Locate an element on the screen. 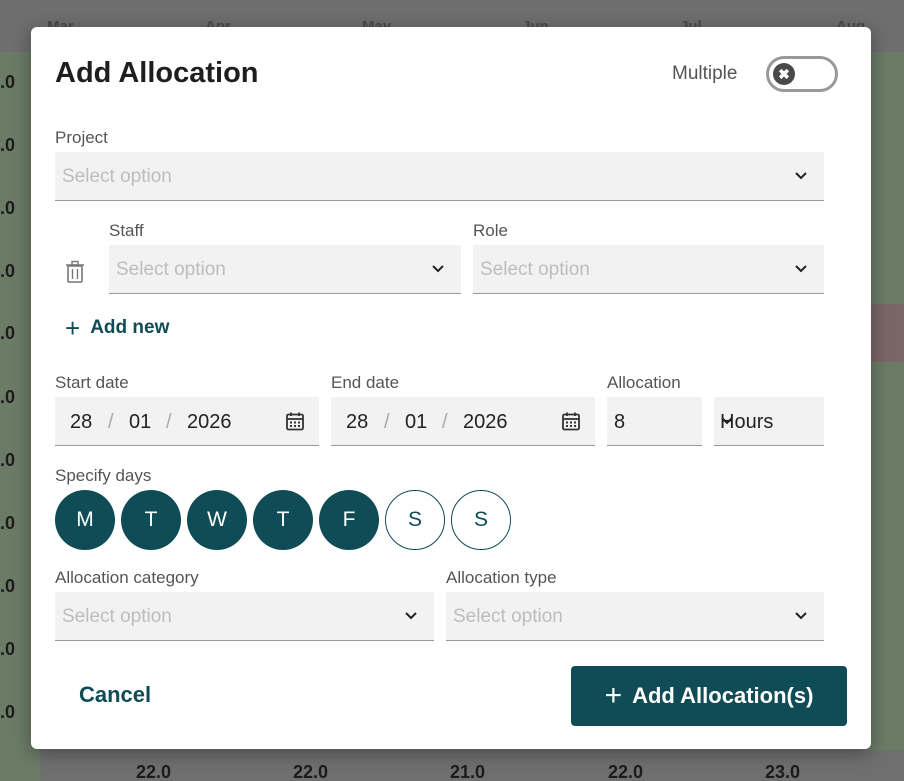 The image size is (904, 781). start-month: 01 is located at coordinates (140, 422).